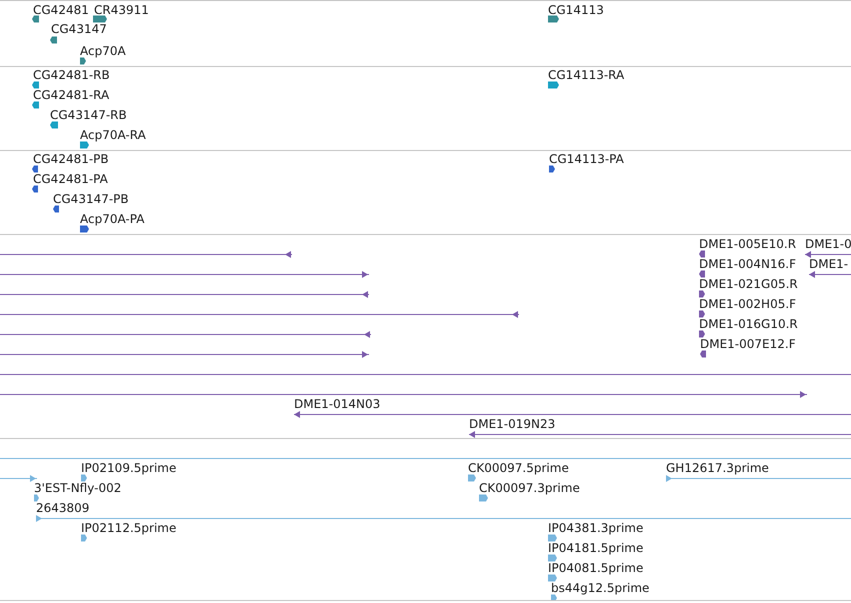  Describe the element at coordinates (586, 75) in the screenshot. I see `feature-label: CG14113-RA` at that location.